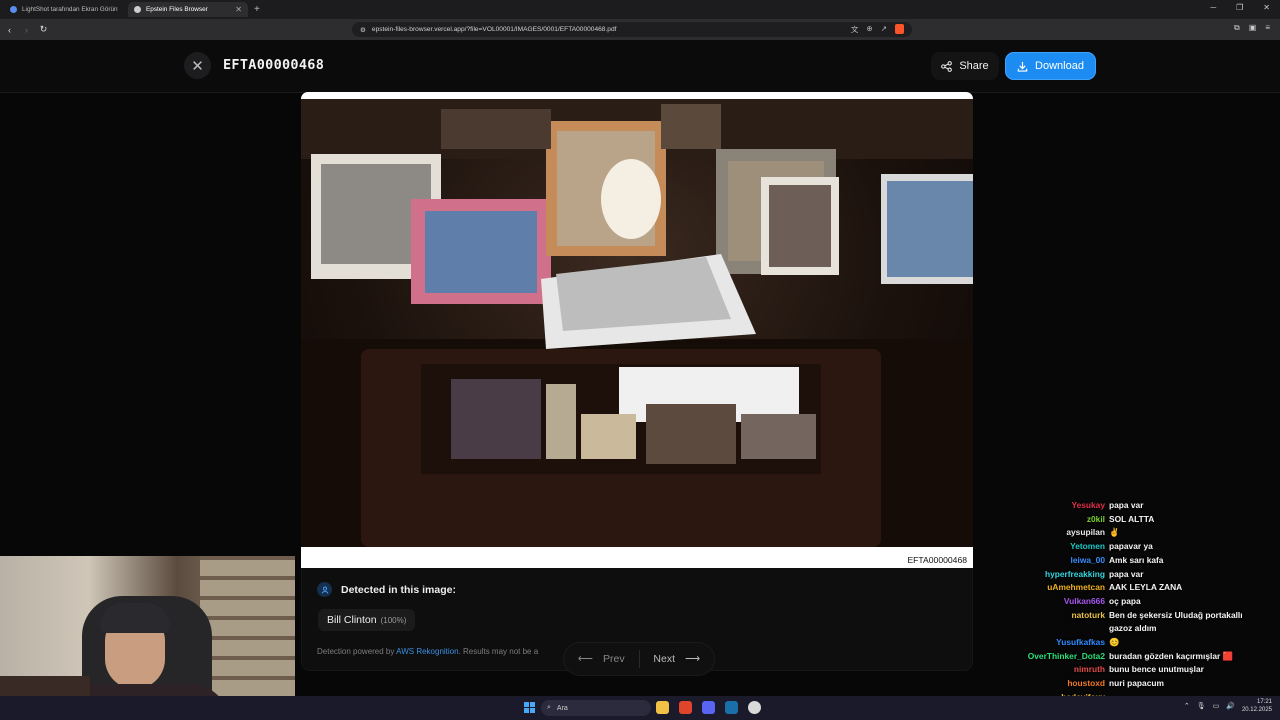 The height and width of the screenshot is (720, 1280). What do you see at coordinates (427, 651) in the screenshot?
I see `aws-rekognition-link: AWS Rekognition` at bounding box center [427, 651].